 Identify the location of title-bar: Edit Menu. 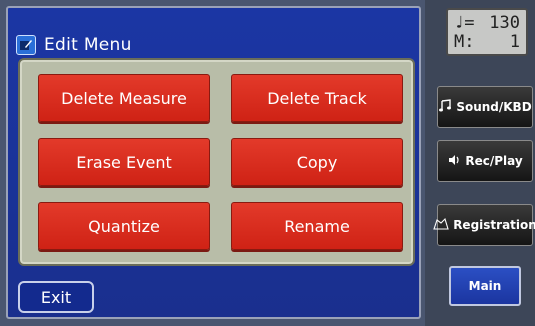
(74, 45).